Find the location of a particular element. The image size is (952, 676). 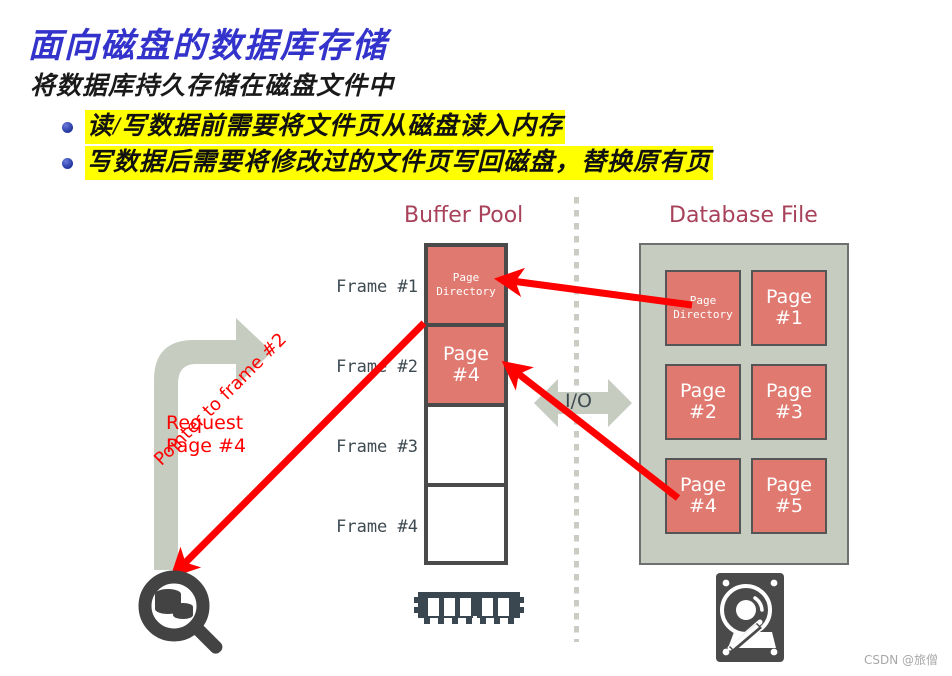

db-page-1: Page #1 is located at coordinates (789, 308).